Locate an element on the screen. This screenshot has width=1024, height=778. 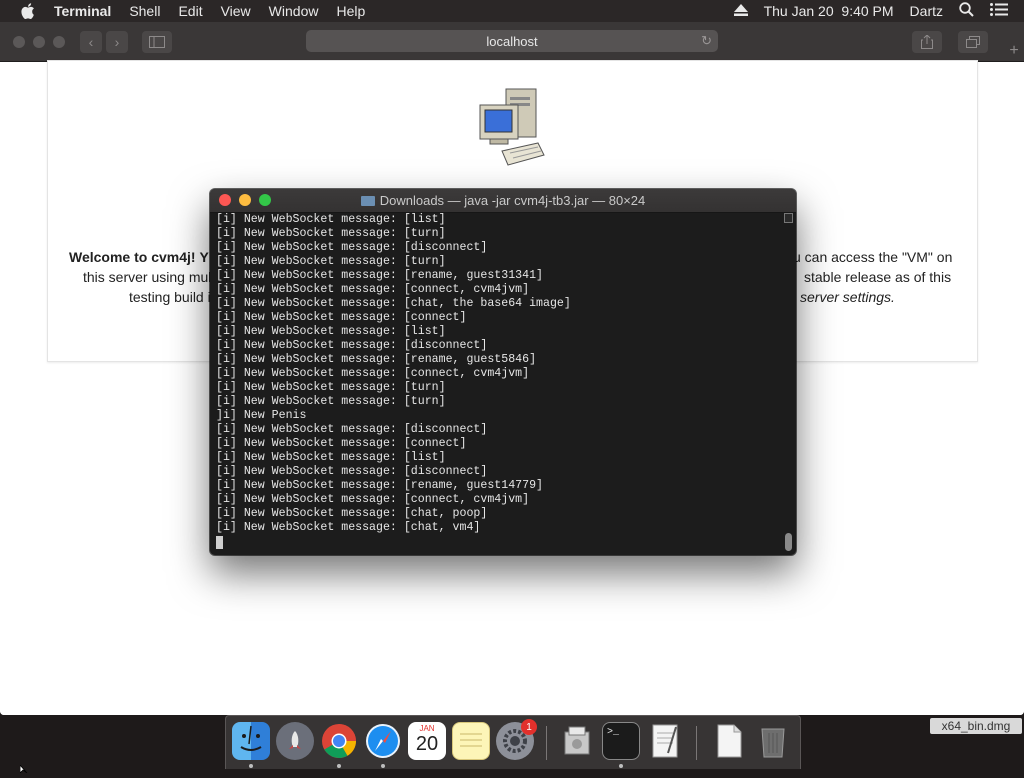
terminal-prompt-line is located at coordinates (497, 542).